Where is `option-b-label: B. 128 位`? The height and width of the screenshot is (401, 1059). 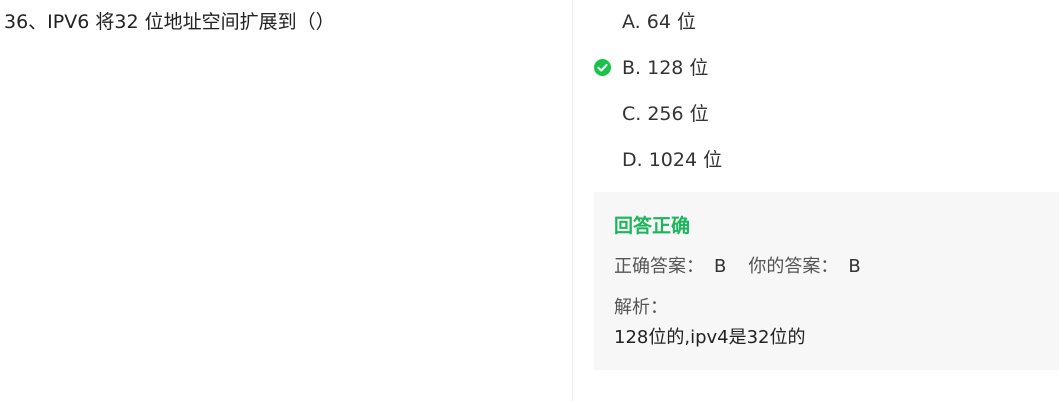
option-b-label: B. 128 位 is located at coordinates (665, 68).